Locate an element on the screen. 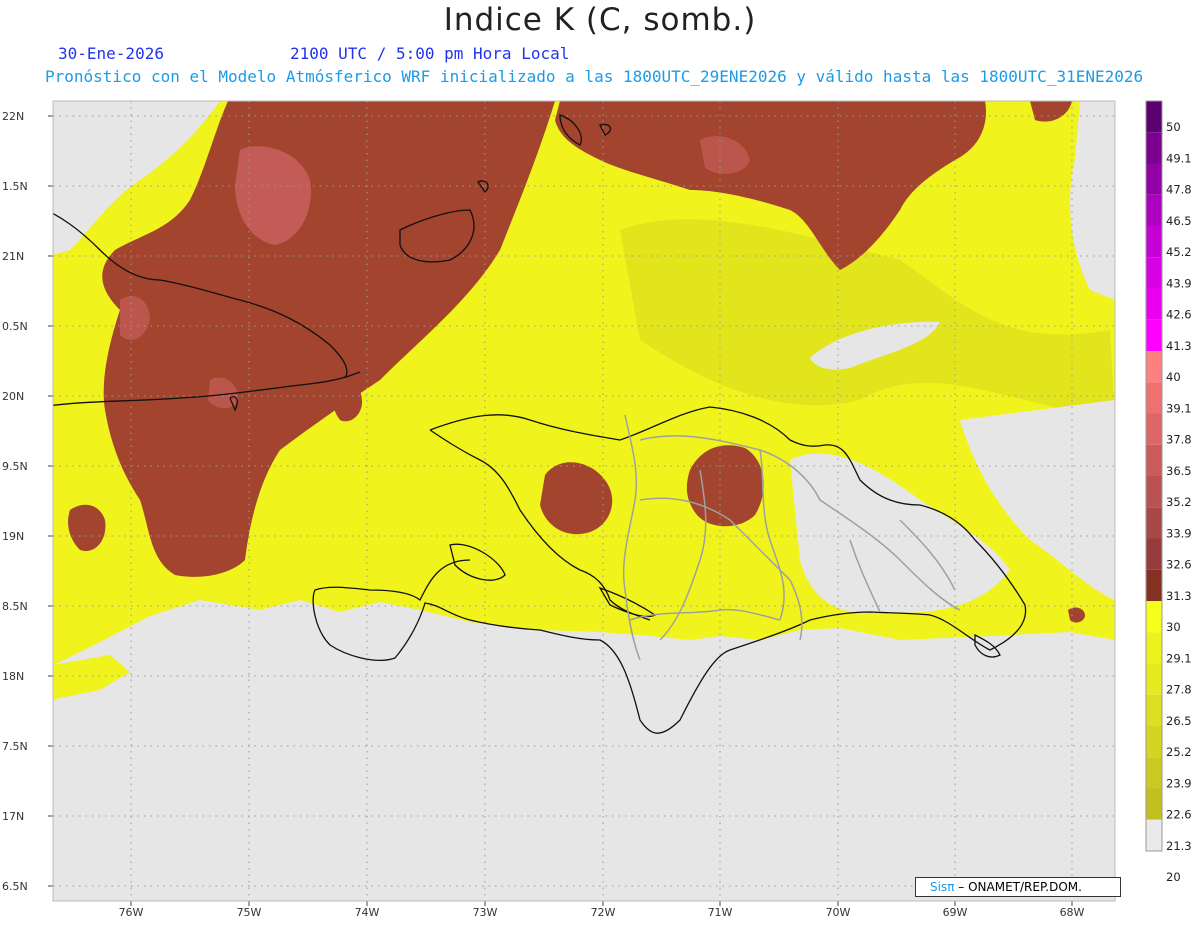  svg-text: 76W is located at coordinates (131, 912).